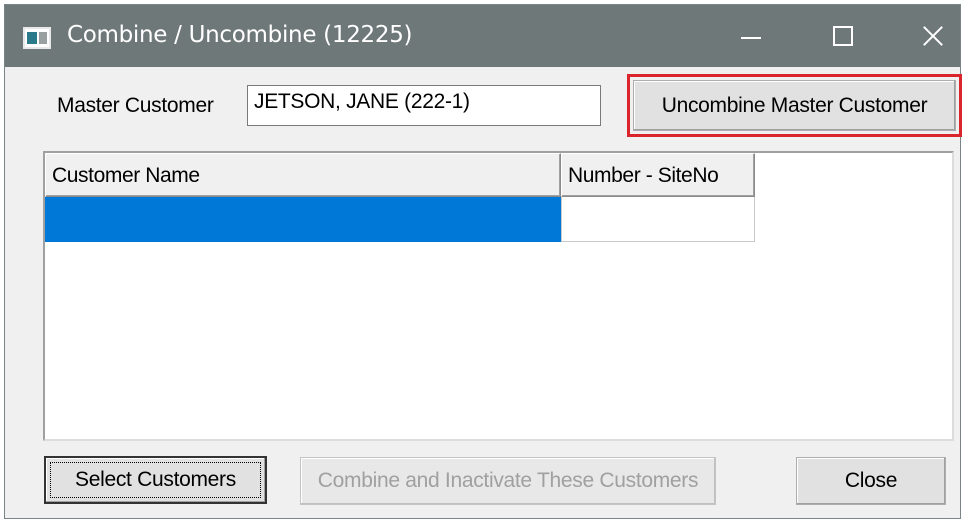 The image size is (965, 523). Describe the element at coordinates (933, 36) in the screenshot. I see `close-icon` at that location.